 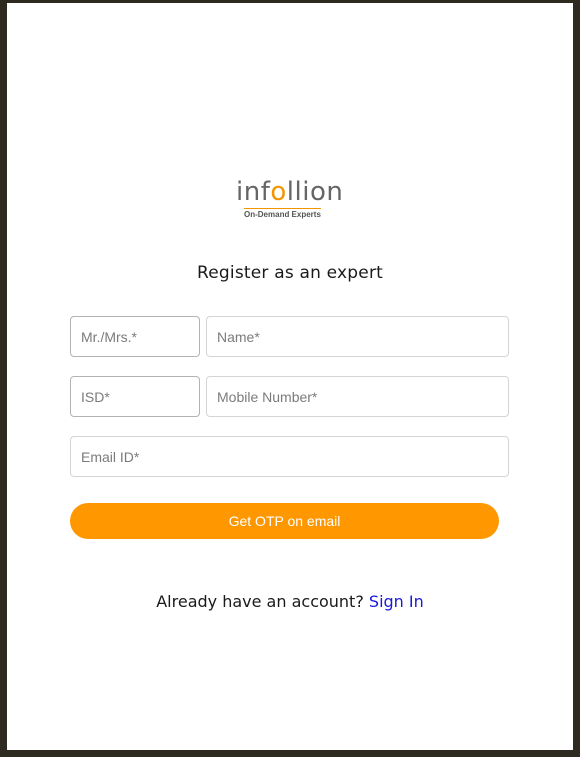 What do you see at coordinates (290, 273) in the screenshot?
I see `page-title: Register as an expert` at bounding box center [290, 273].